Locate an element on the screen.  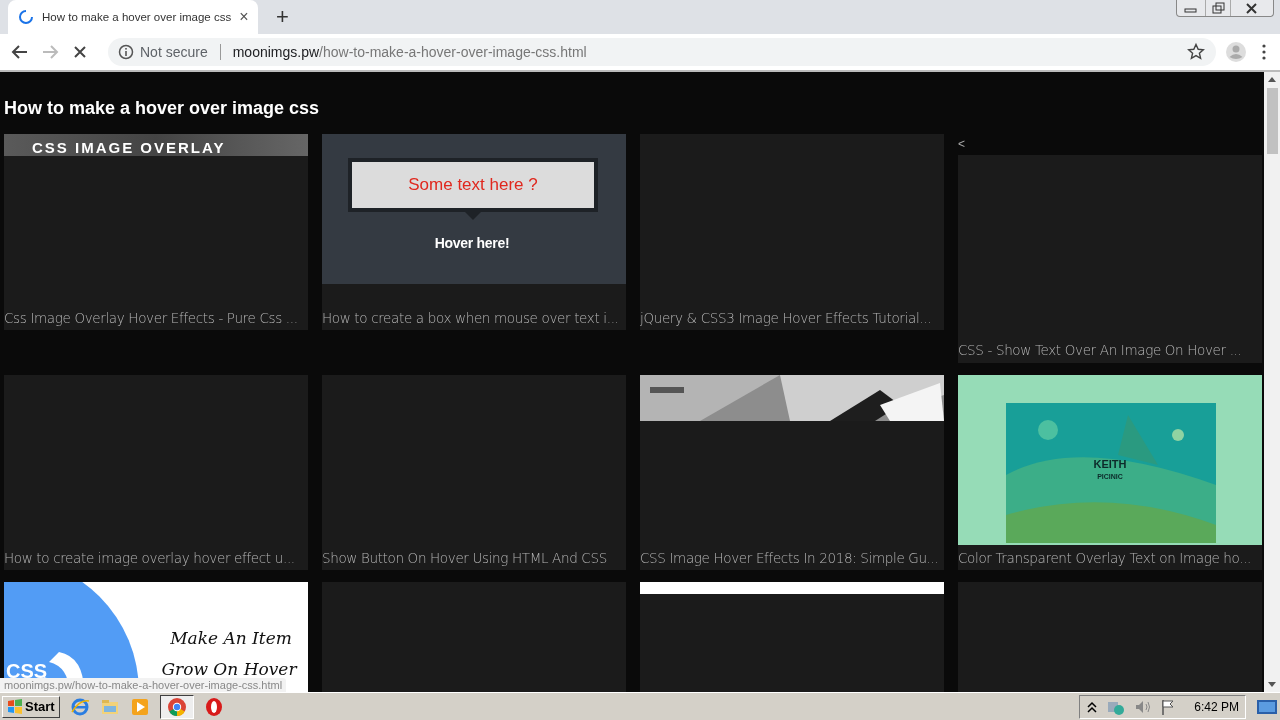
security-label: Not secure is located at coordinates (174, 52).